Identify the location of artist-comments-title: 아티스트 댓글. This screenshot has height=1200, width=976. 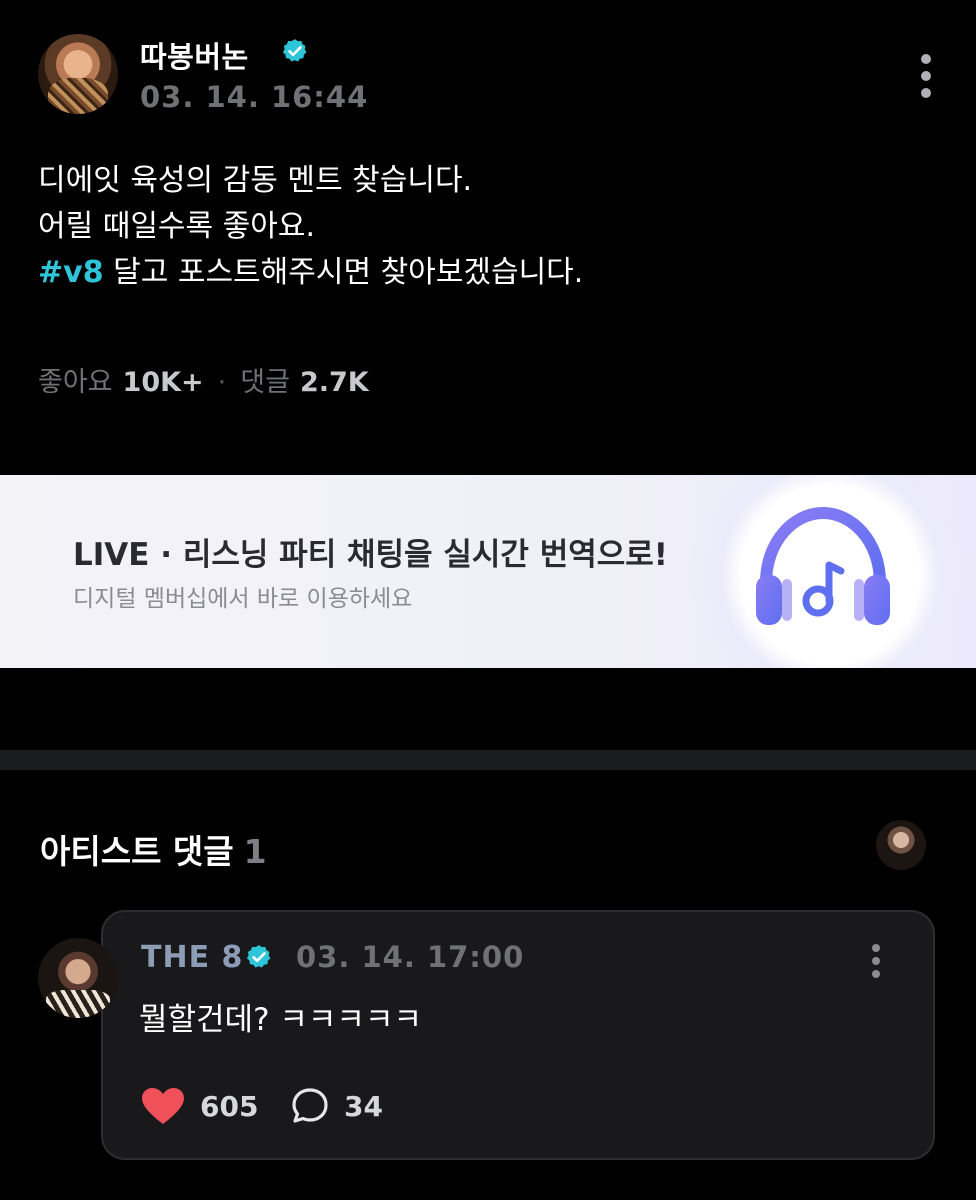
(137, 851).